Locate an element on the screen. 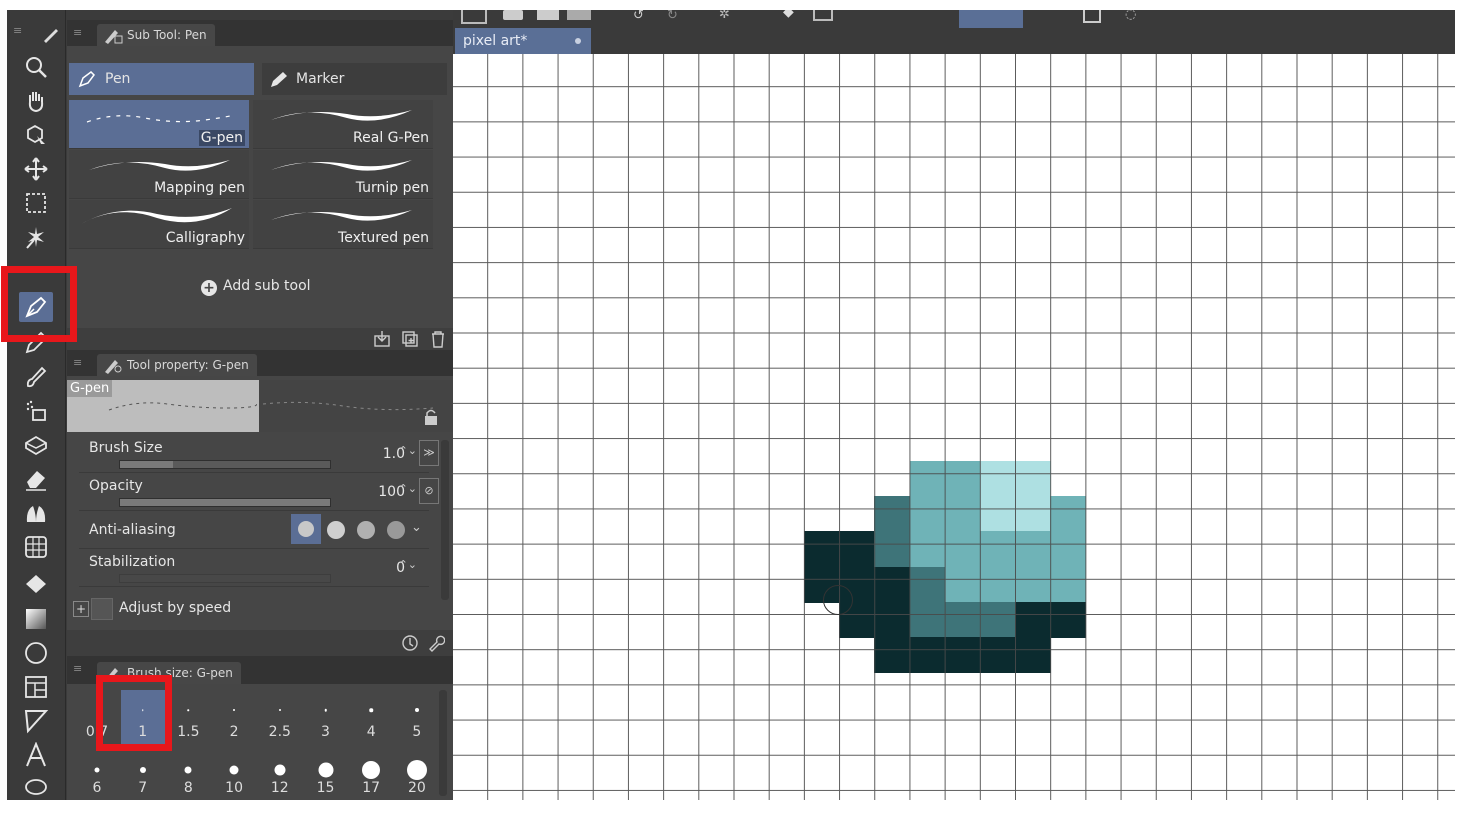  property-scrollbar is located at coordinates (445, 520).